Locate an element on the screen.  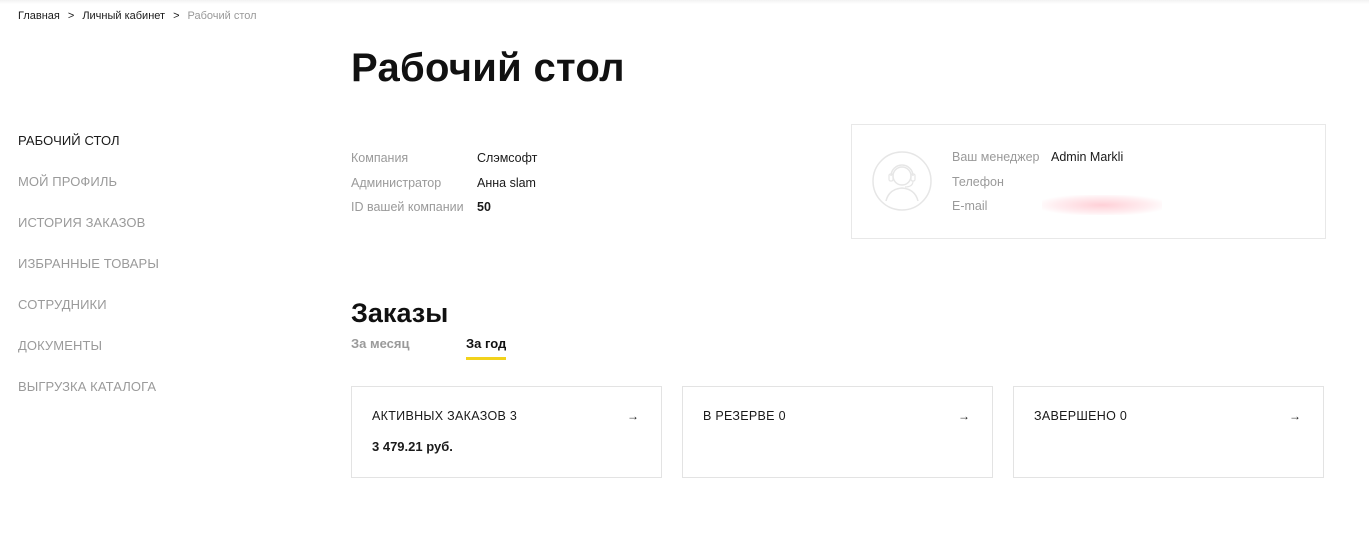
support-agent-icon is located at coordinates (902, 181).